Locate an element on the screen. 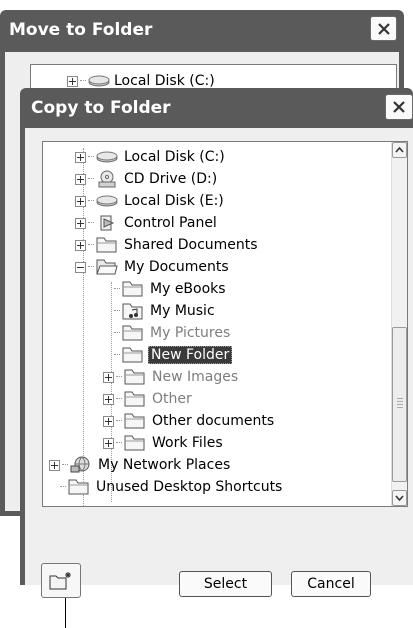 This screenshot has height=628, width=413. tree-item: New Images is located at coordinates (171, 377).